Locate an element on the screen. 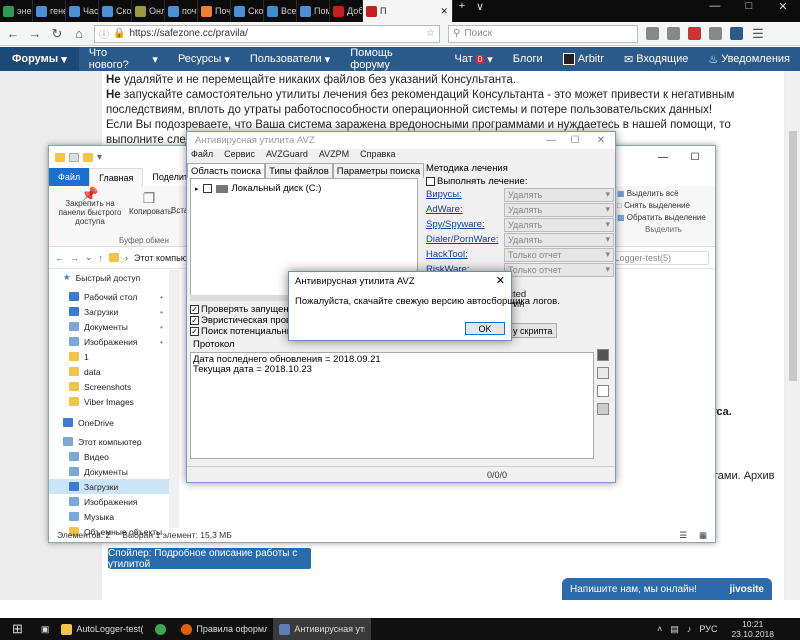  avz-menu-item: Файл is located at coordinates (202, 155).